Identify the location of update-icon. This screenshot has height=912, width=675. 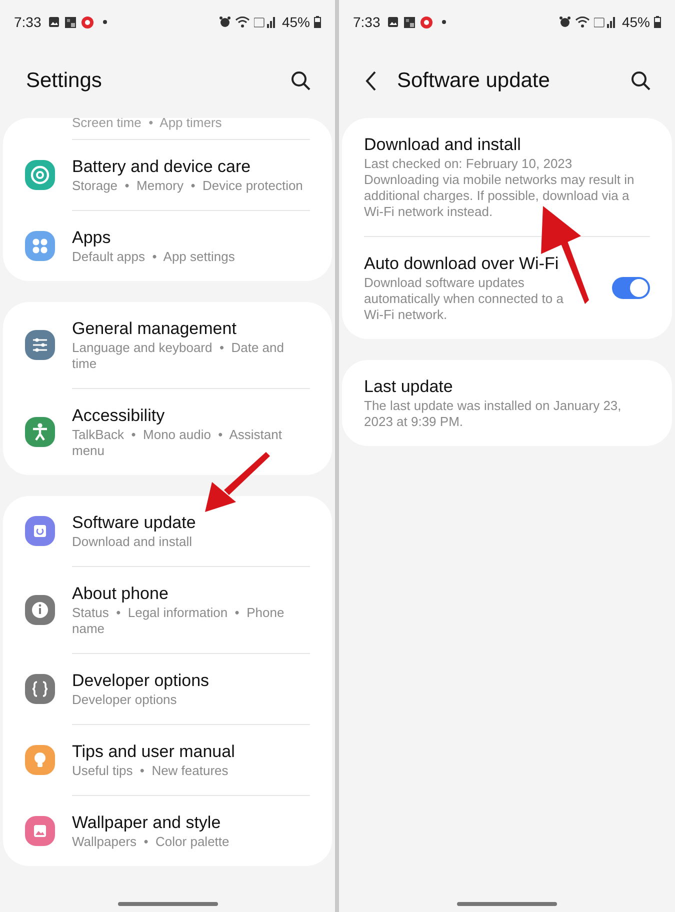
(40, 531).